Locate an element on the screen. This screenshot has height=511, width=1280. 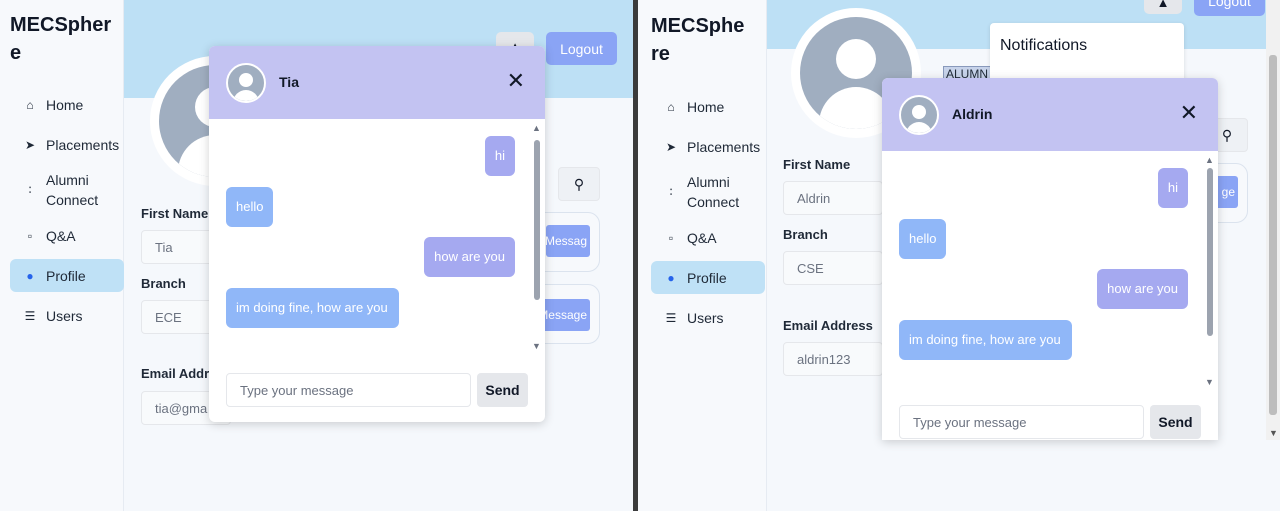
notifications-title: Notifications is located at coordinates (1044, 45).